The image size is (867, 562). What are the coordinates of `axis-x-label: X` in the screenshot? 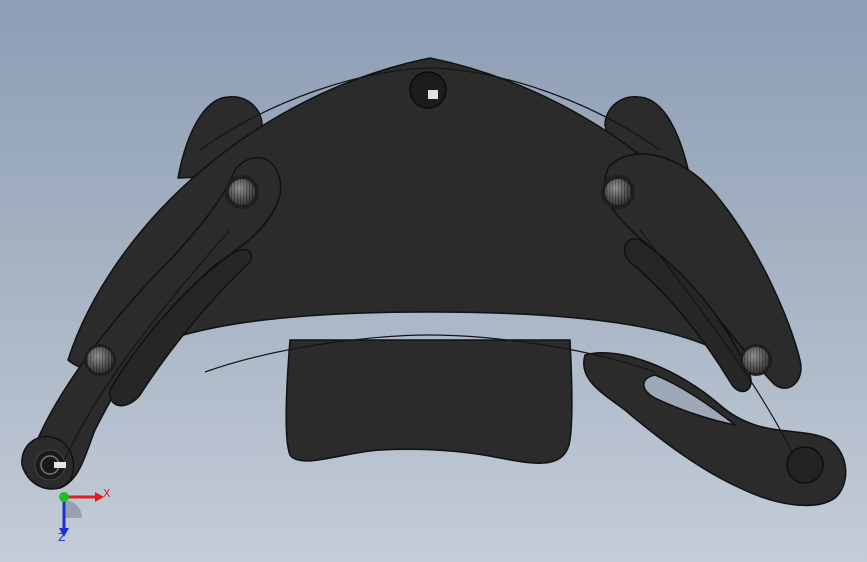 It's located at (107, 493).